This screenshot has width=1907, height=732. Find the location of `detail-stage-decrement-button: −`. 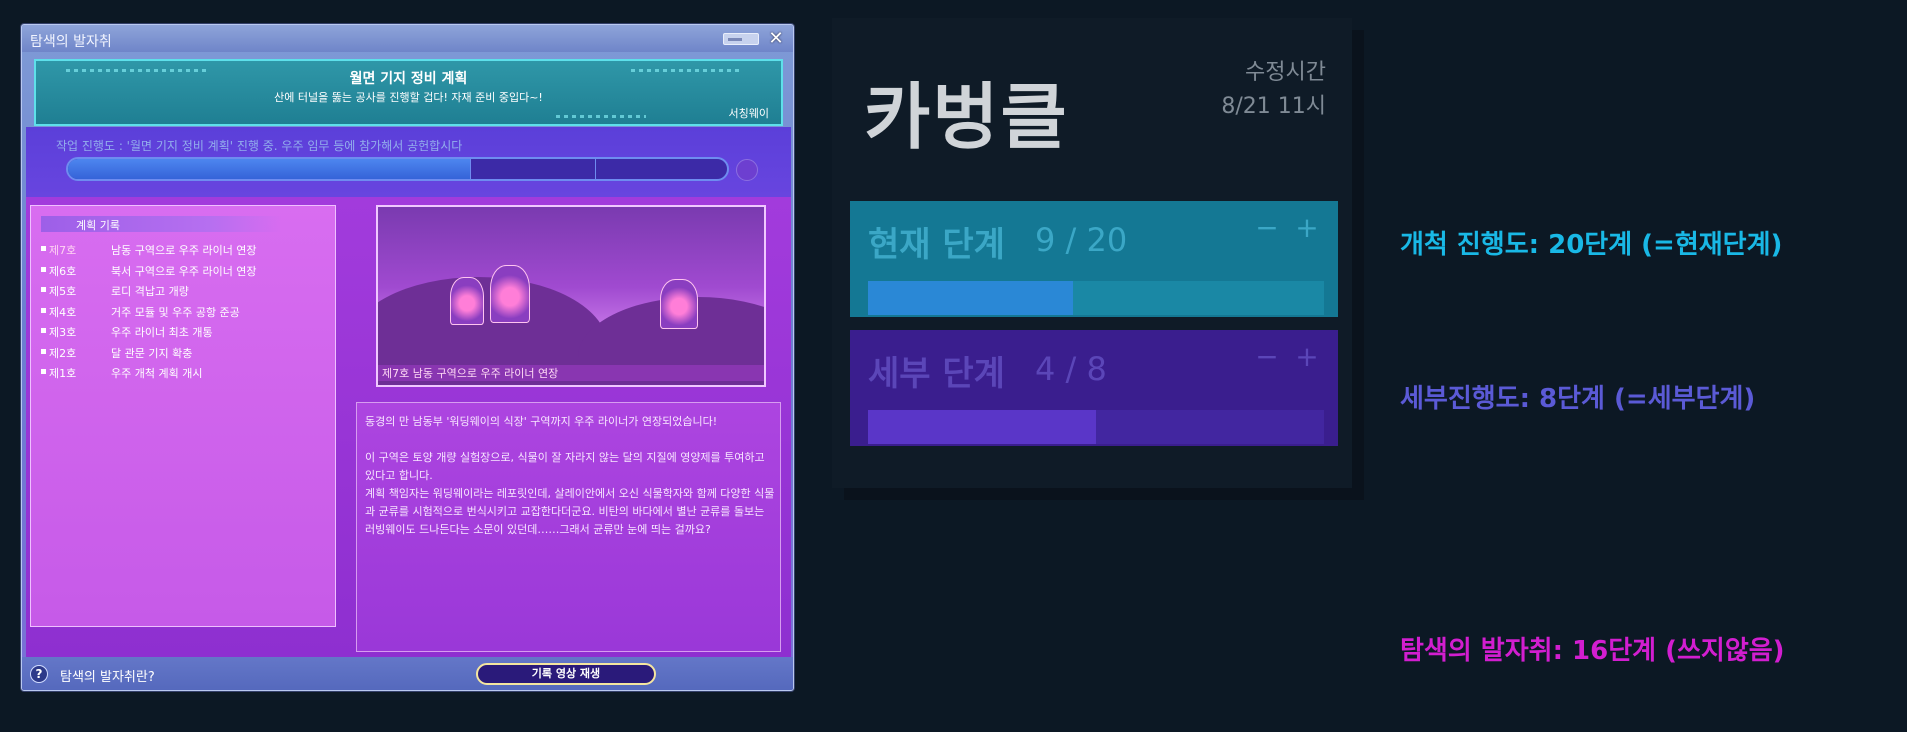

detail-stage-decrement-button: − is located at coordinates (1267, 357).